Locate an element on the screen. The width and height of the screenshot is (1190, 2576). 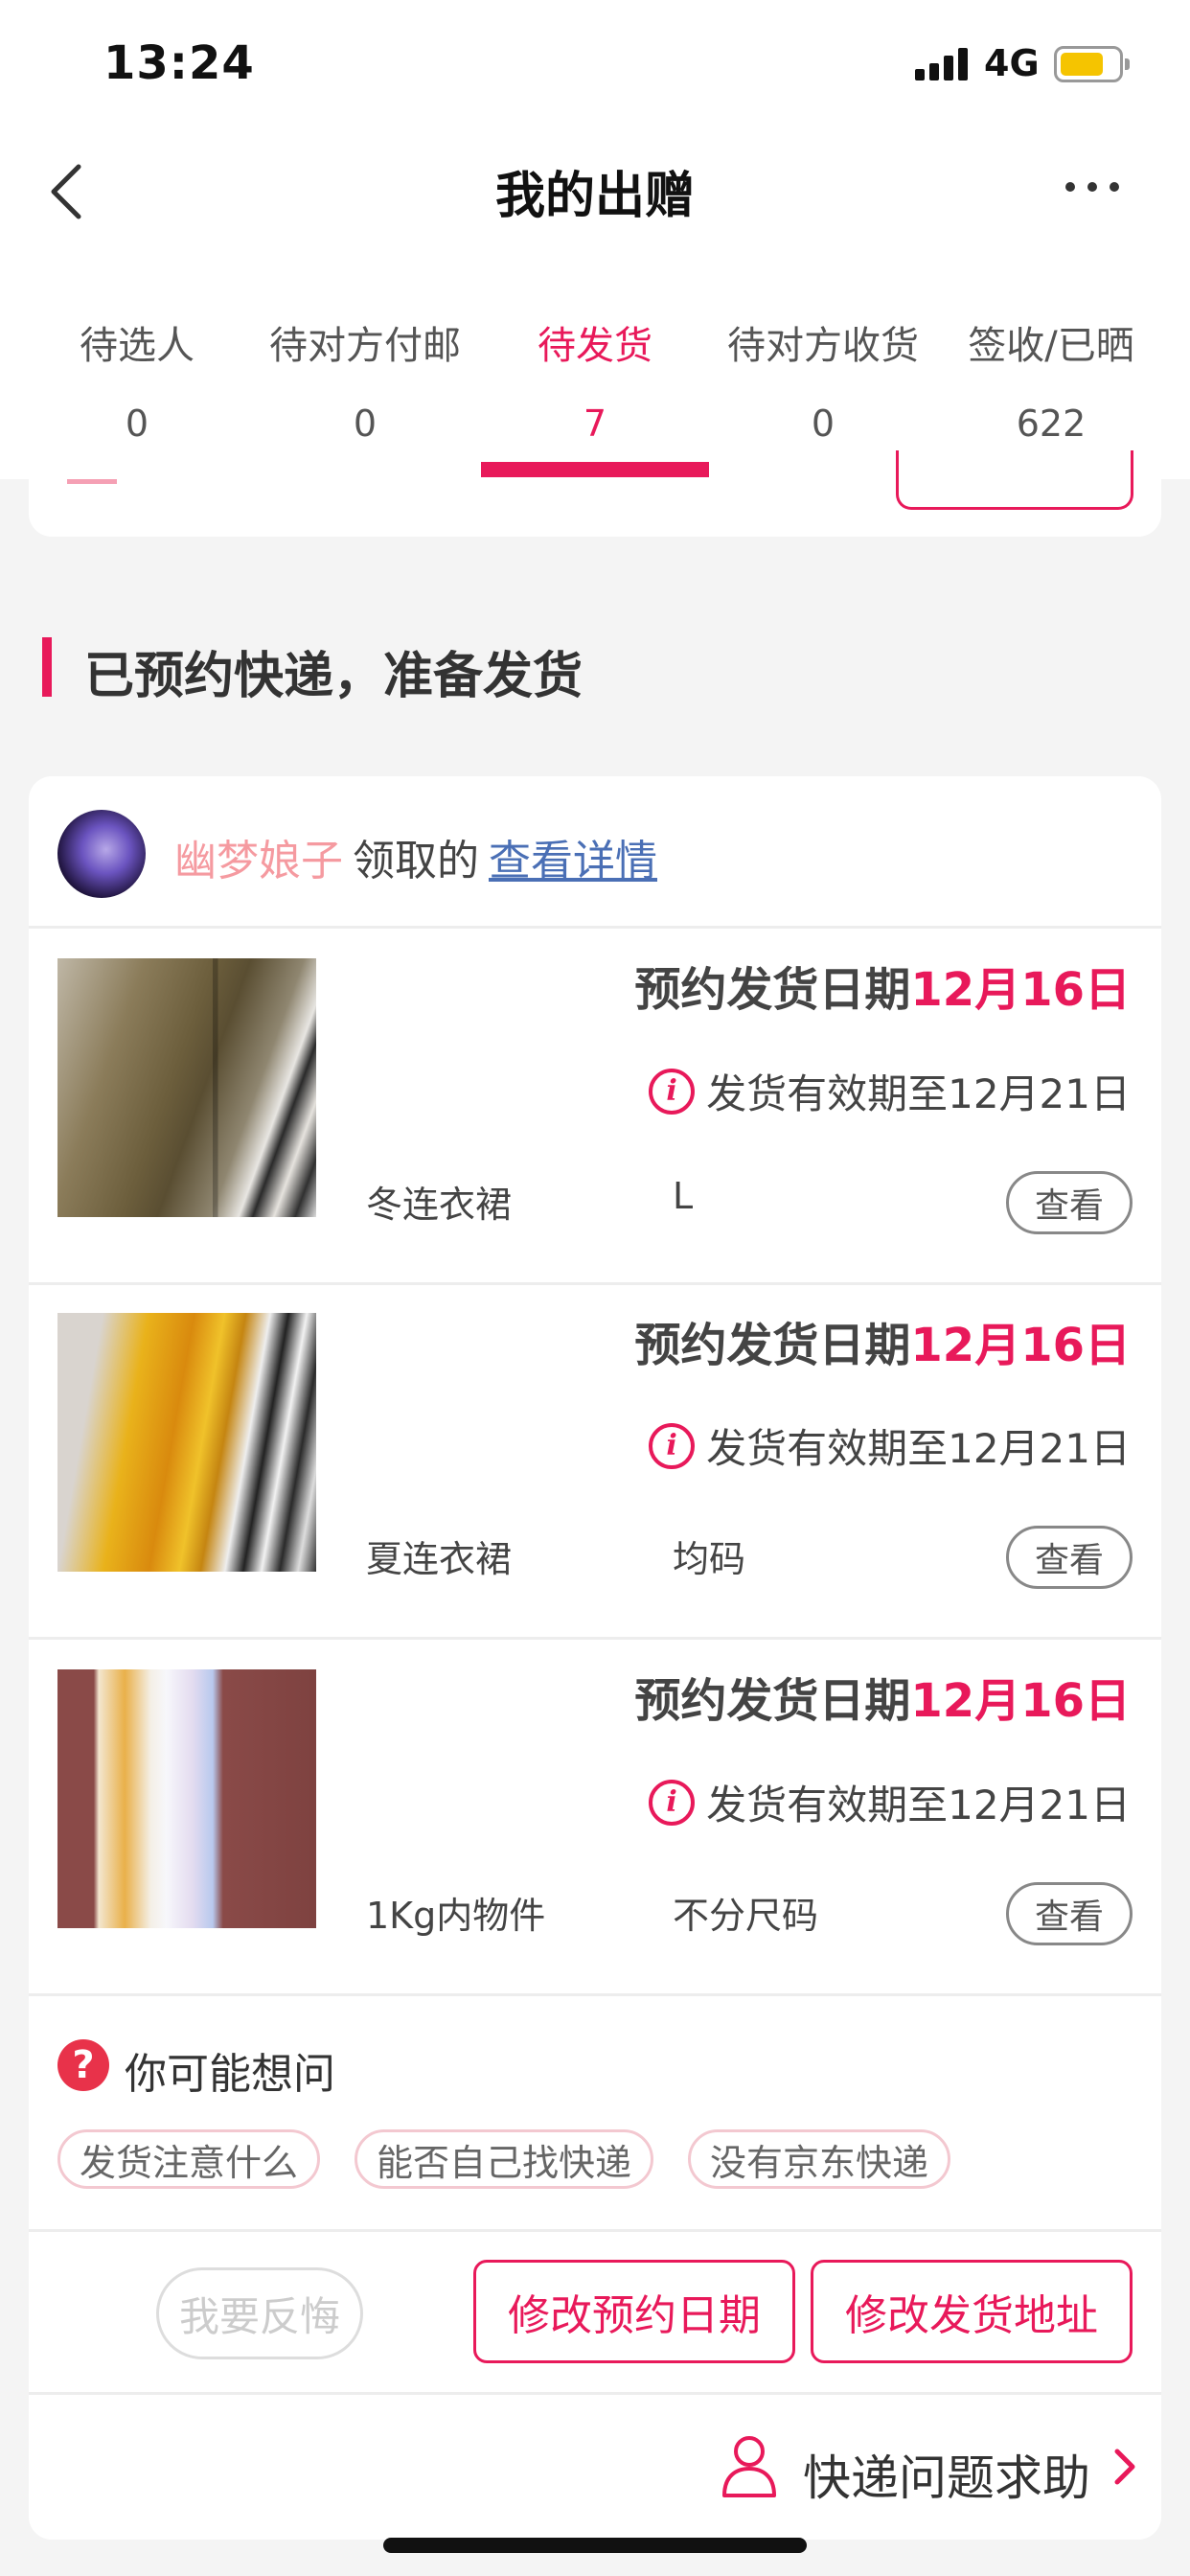
faq-chip: 能否自己找快递 is located at coordinates (505, 2159).